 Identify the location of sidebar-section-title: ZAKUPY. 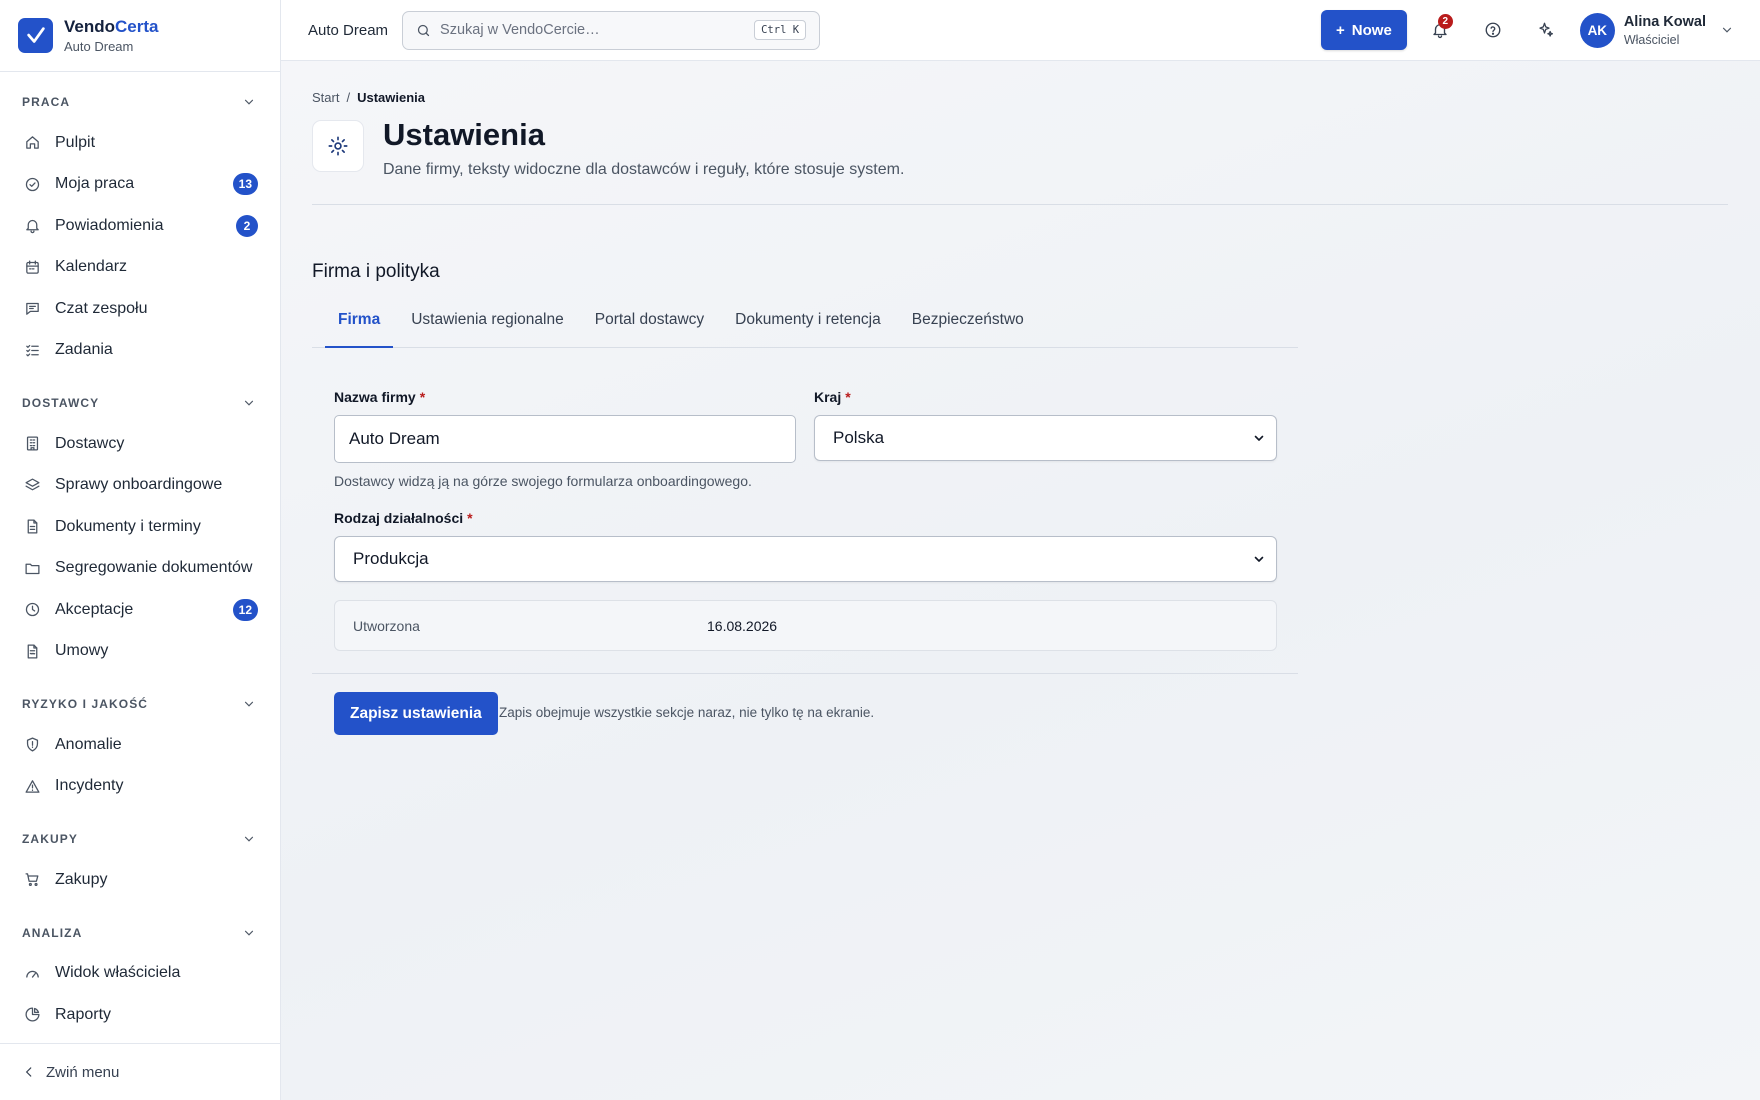
(50, 839).